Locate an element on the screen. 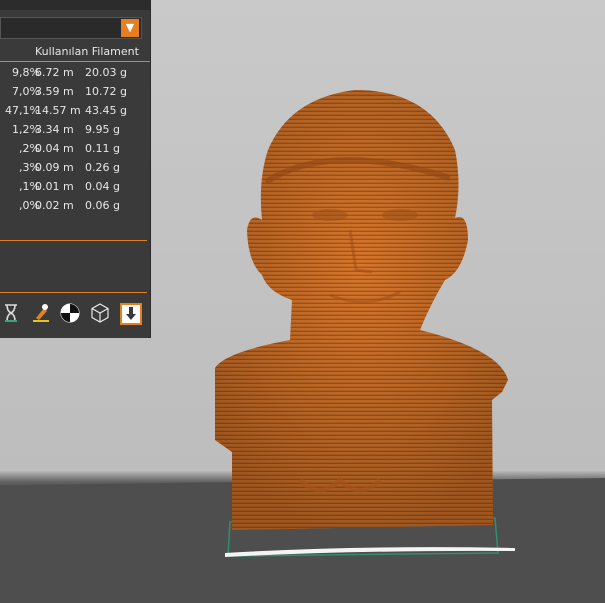  preview-toolbar is located at coordinates (75, 314).